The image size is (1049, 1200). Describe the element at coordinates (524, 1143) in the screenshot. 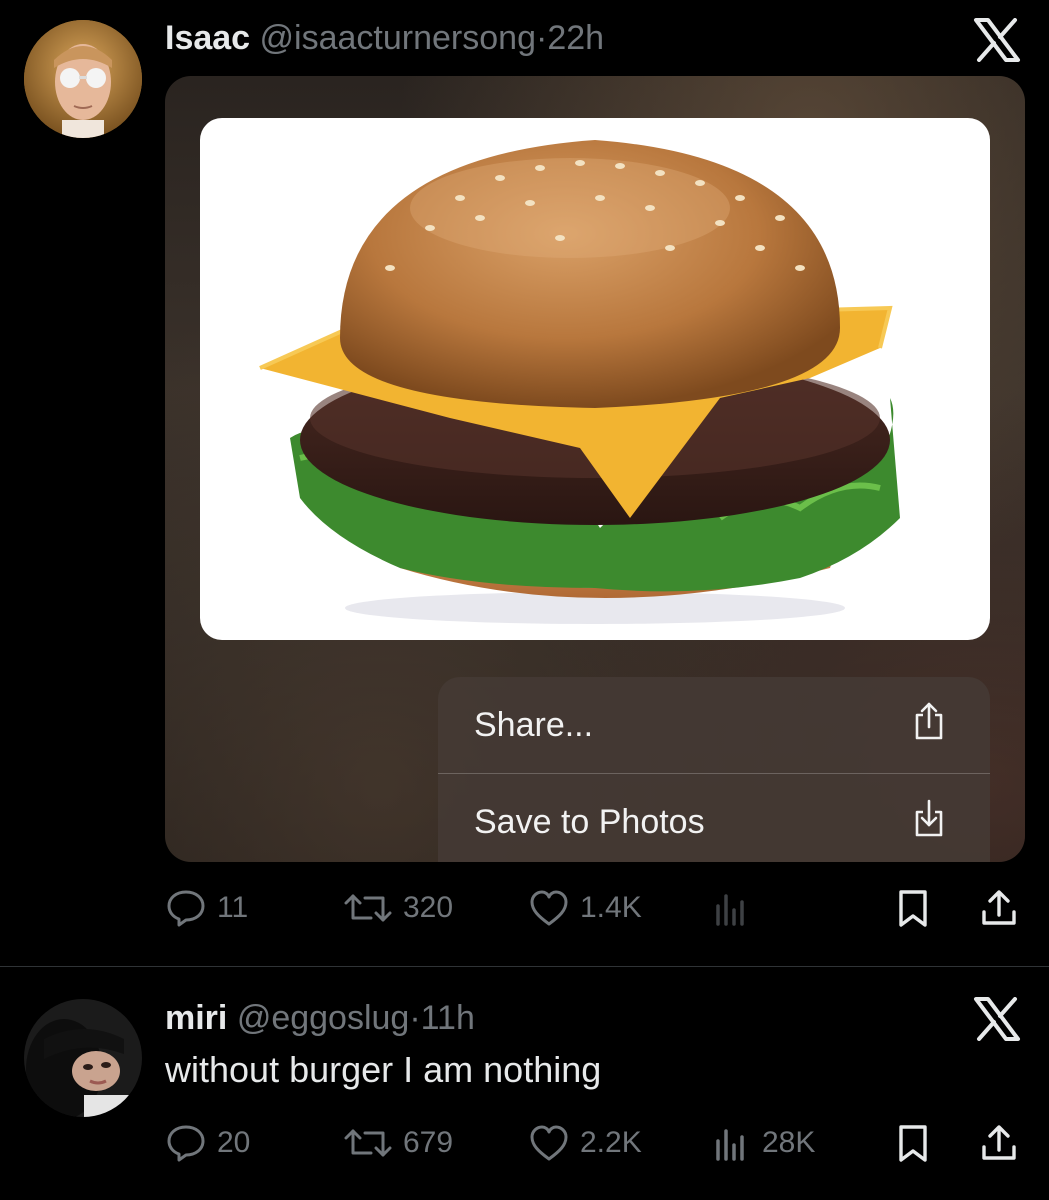

I see `tweet-actions: 20 679 2.2K 28K` at that location.